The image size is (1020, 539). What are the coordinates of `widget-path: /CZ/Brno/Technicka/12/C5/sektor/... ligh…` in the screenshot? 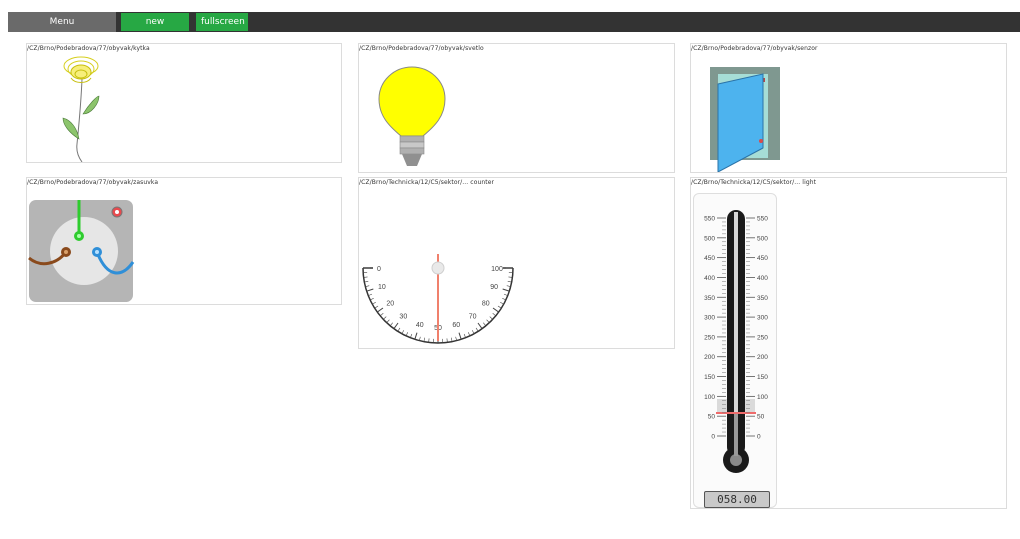 It's located at (754, 182).